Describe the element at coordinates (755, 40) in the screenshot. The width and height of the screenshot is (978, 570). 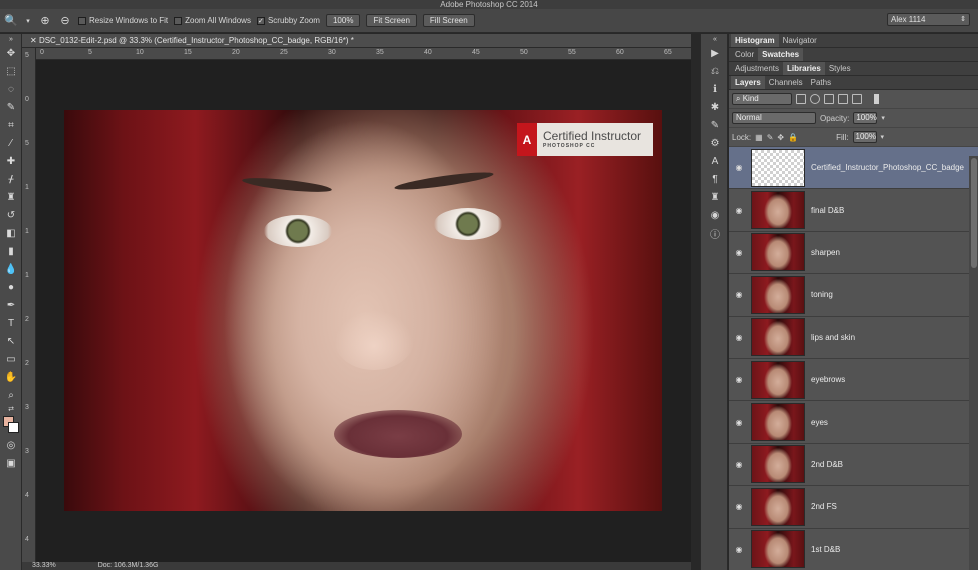
I see `tab-histogram: Histogram` at that location.